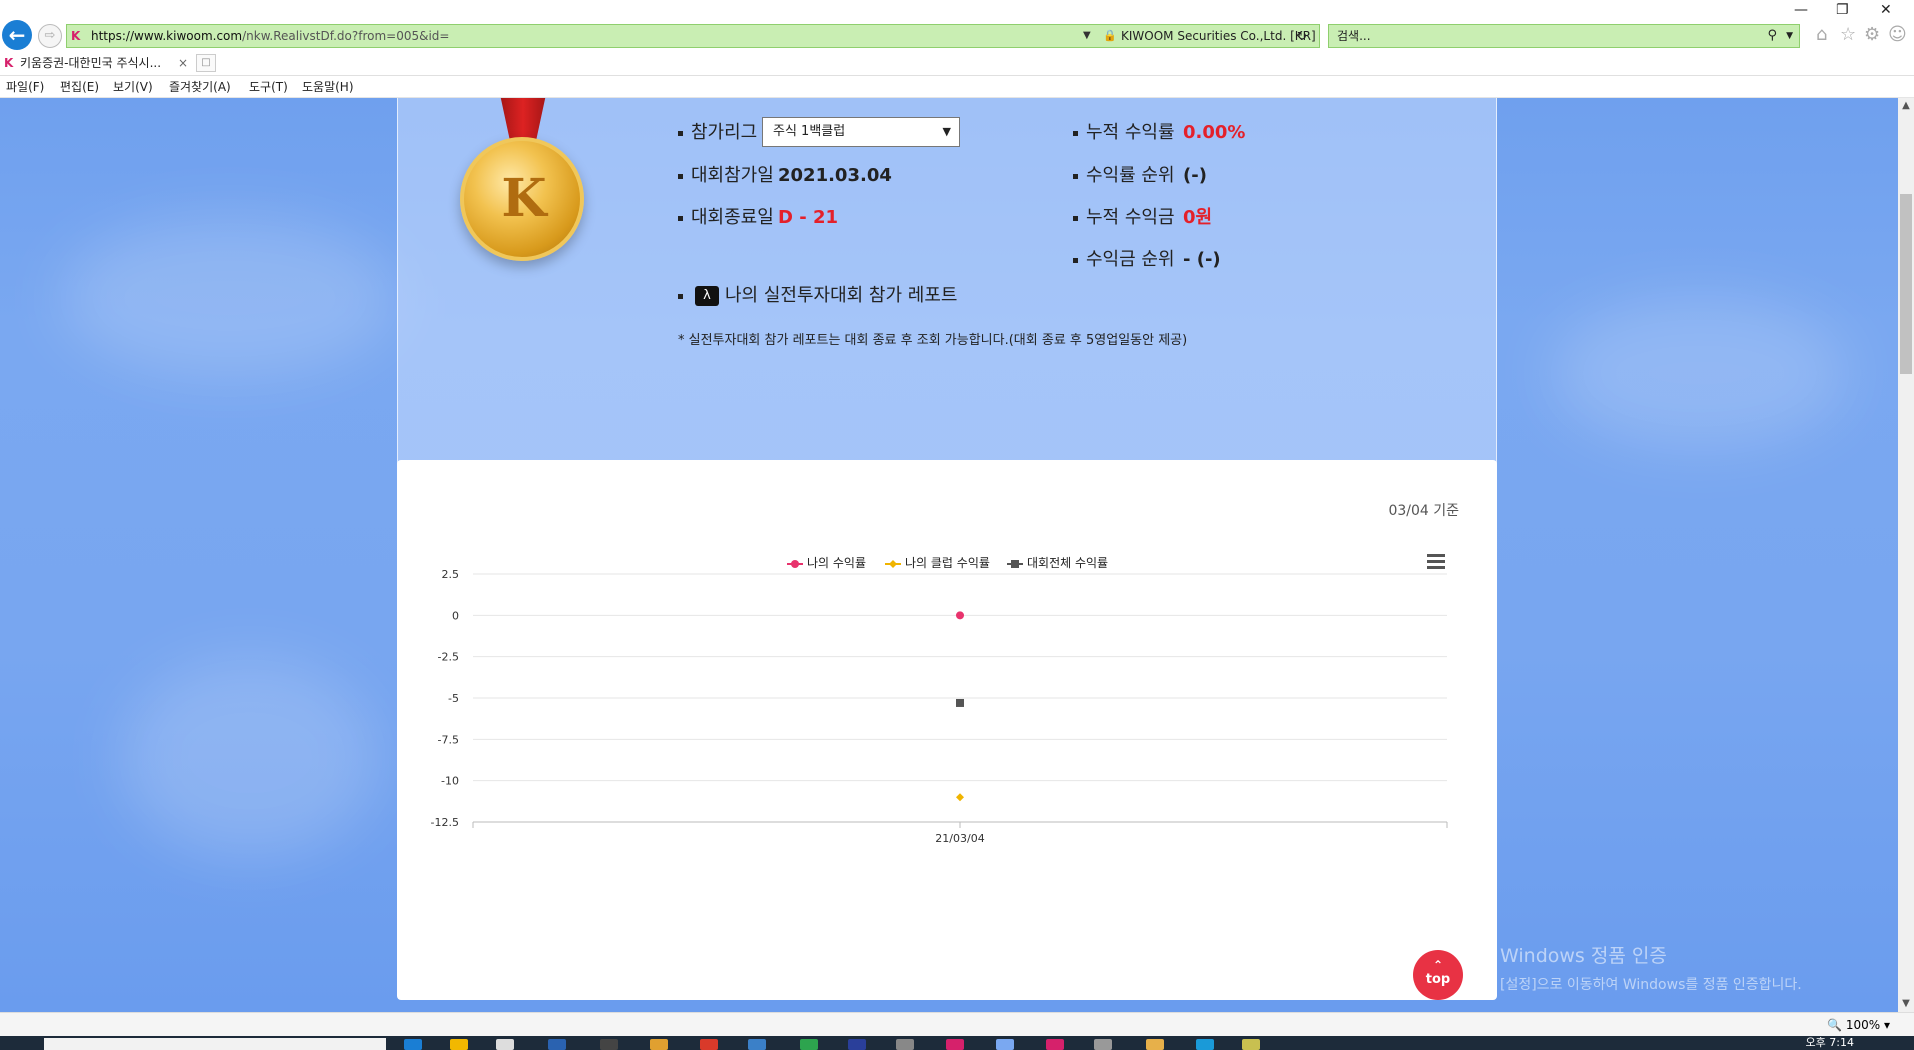 The image size is (1914, 1050). I want to click on search-input: 검색... ⚲ ▼, so click(1564, 36).